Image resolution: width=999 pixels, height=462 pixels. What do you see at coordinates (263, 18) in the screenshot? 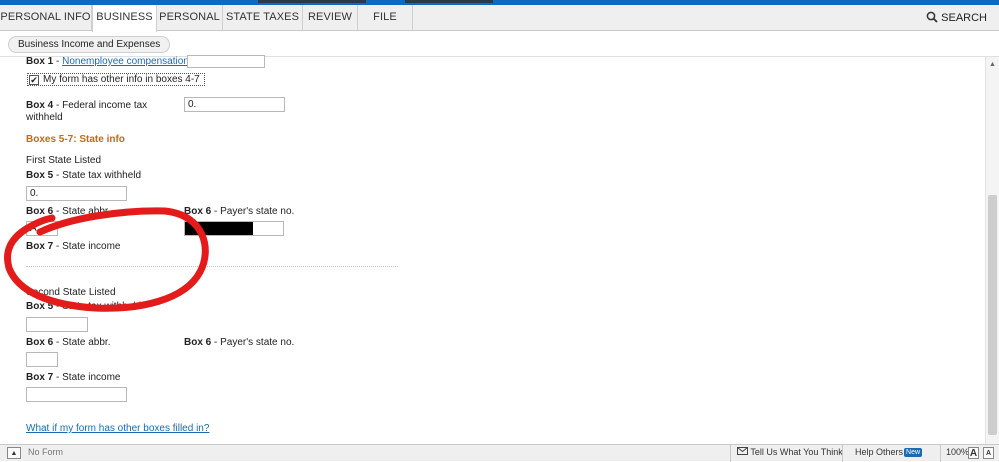
I see `tab-state-taxes: STATE TAXES` at bounding box center [263, 18].